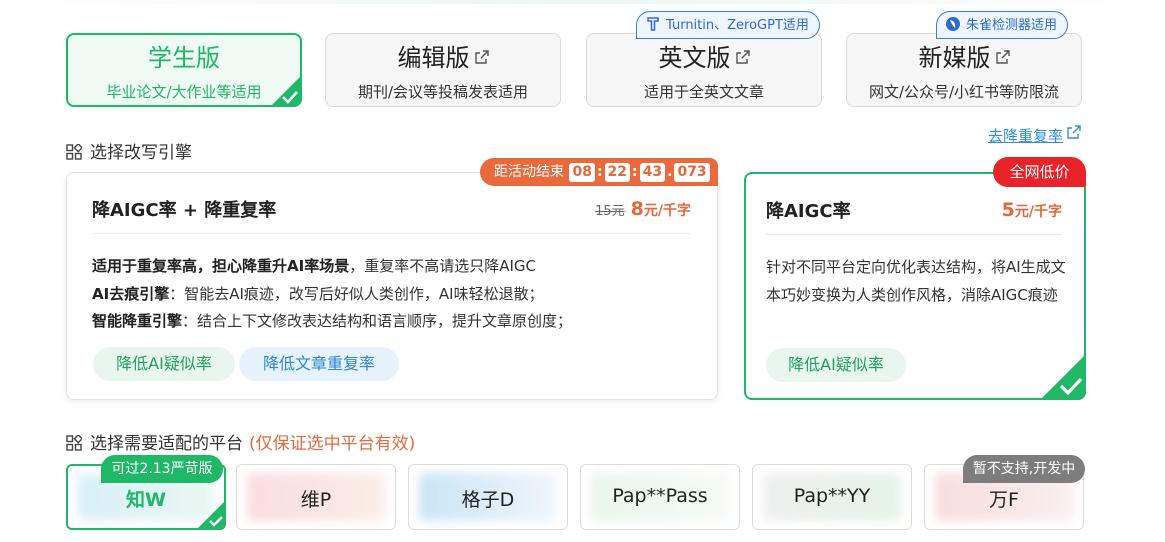 The height and width of the screenshot is (542, 1165). I want to click on engine-section-title: 选择改写引擎, so click(129, 150).